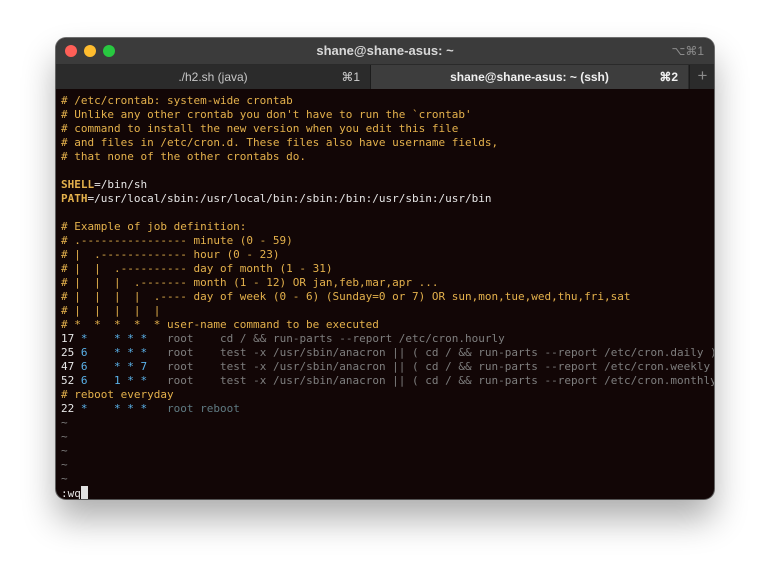 Image resolution: width=770 pixels, height=574 pixels. What do you see at coordinates (68, 338) in the screenshot?
I see `job-minute: 17` at bounding box center [68, 338].